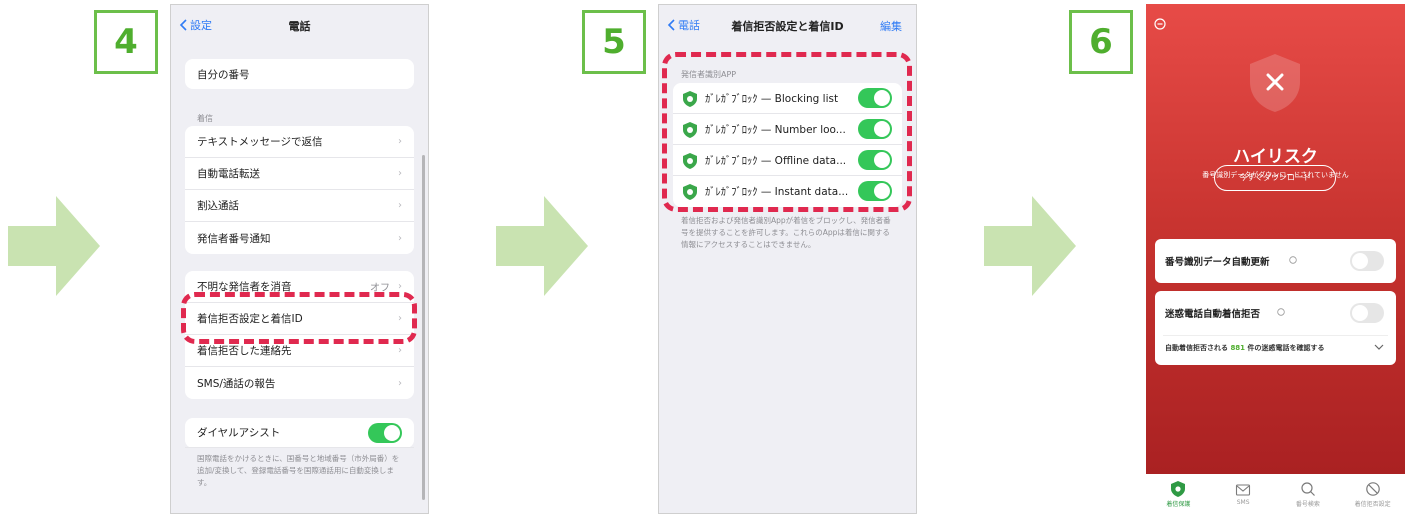  What do you see at coordinates (385, 433) in the screenshot?
I see `dial-assist-toggle` at bounding box center [385, 433].